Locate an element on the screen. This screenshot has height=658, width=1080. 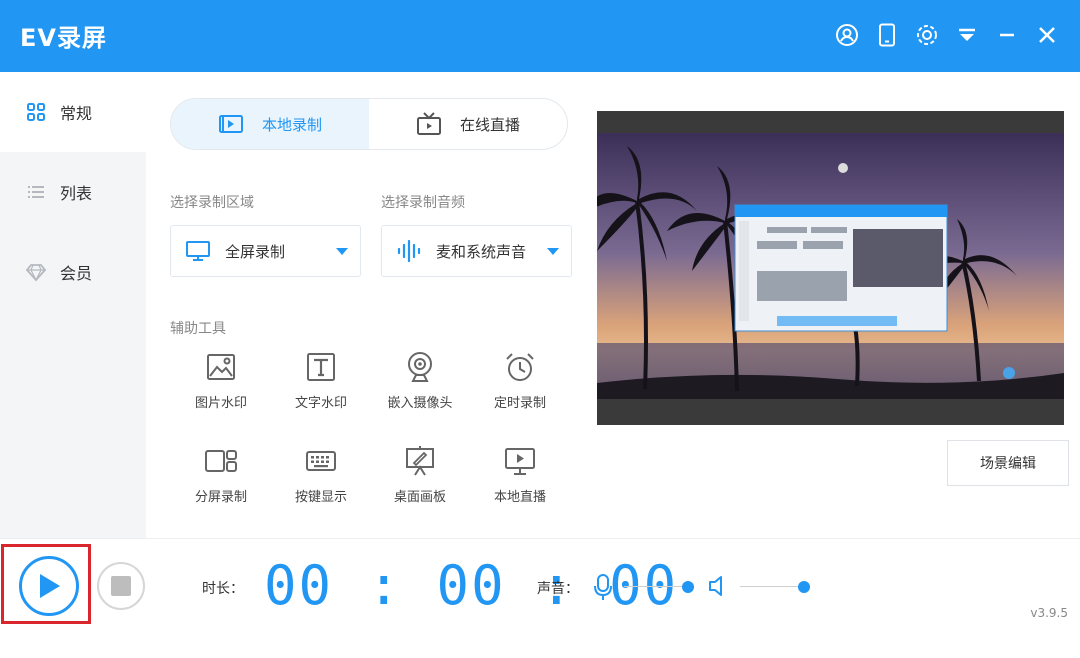
sidebar-item-general: 常规 is located at coordinates (73, 112).